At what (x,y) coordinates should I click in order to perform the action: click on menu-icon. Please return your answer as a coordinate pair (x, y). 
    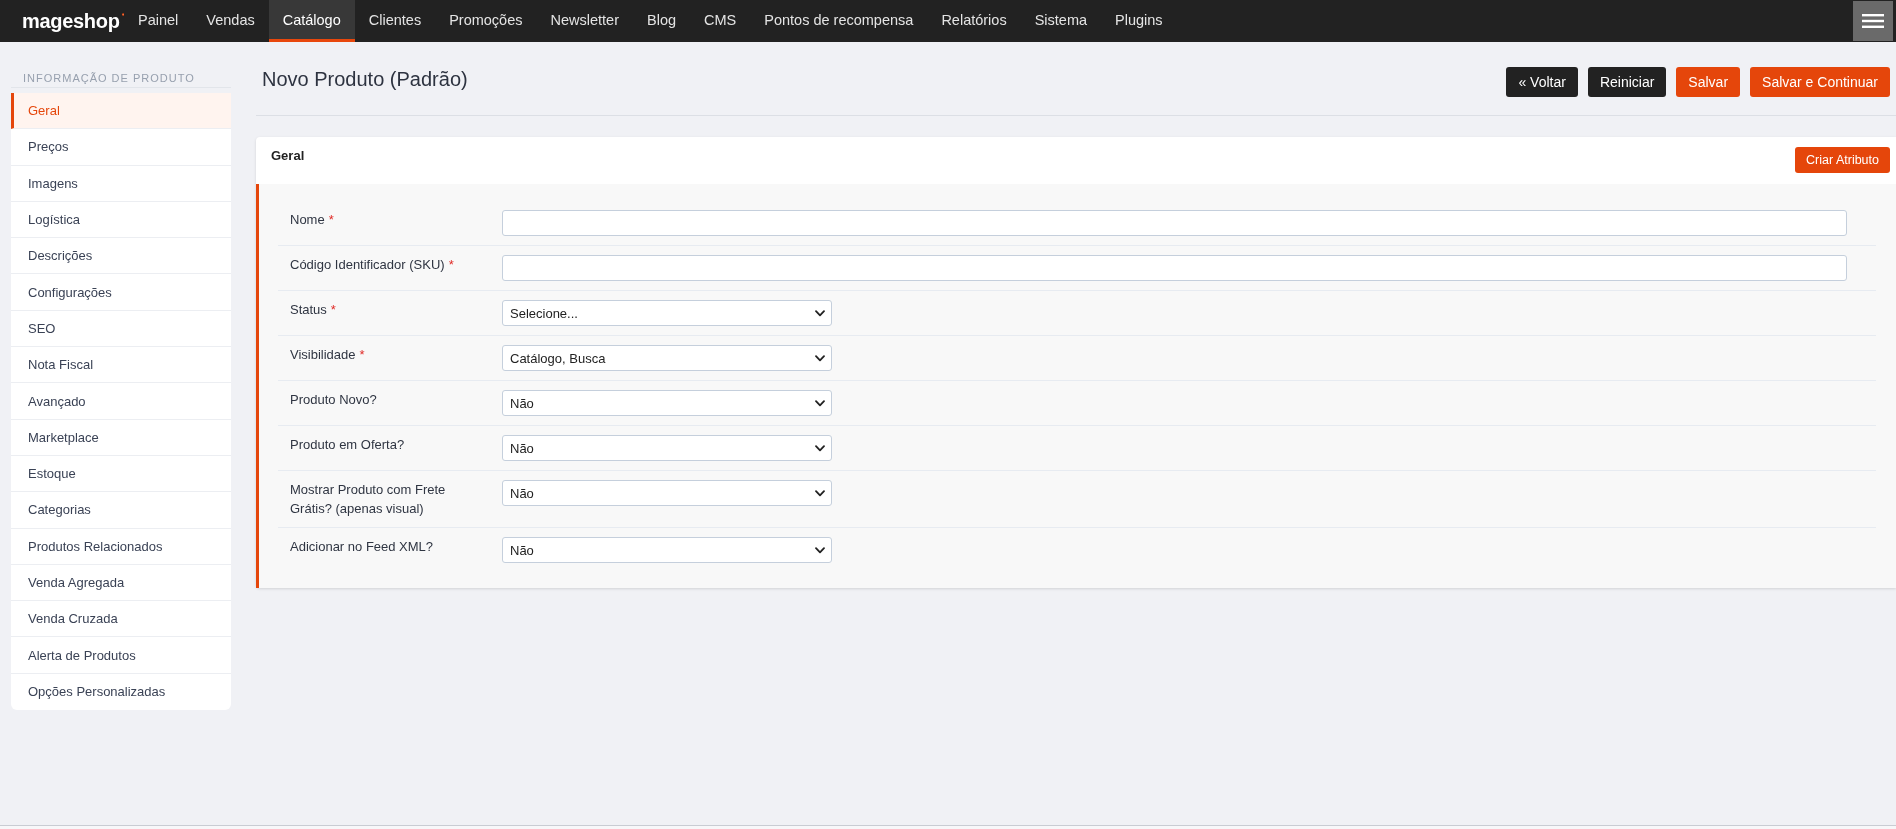
    Looking at the image, I should click on (1873, 21).